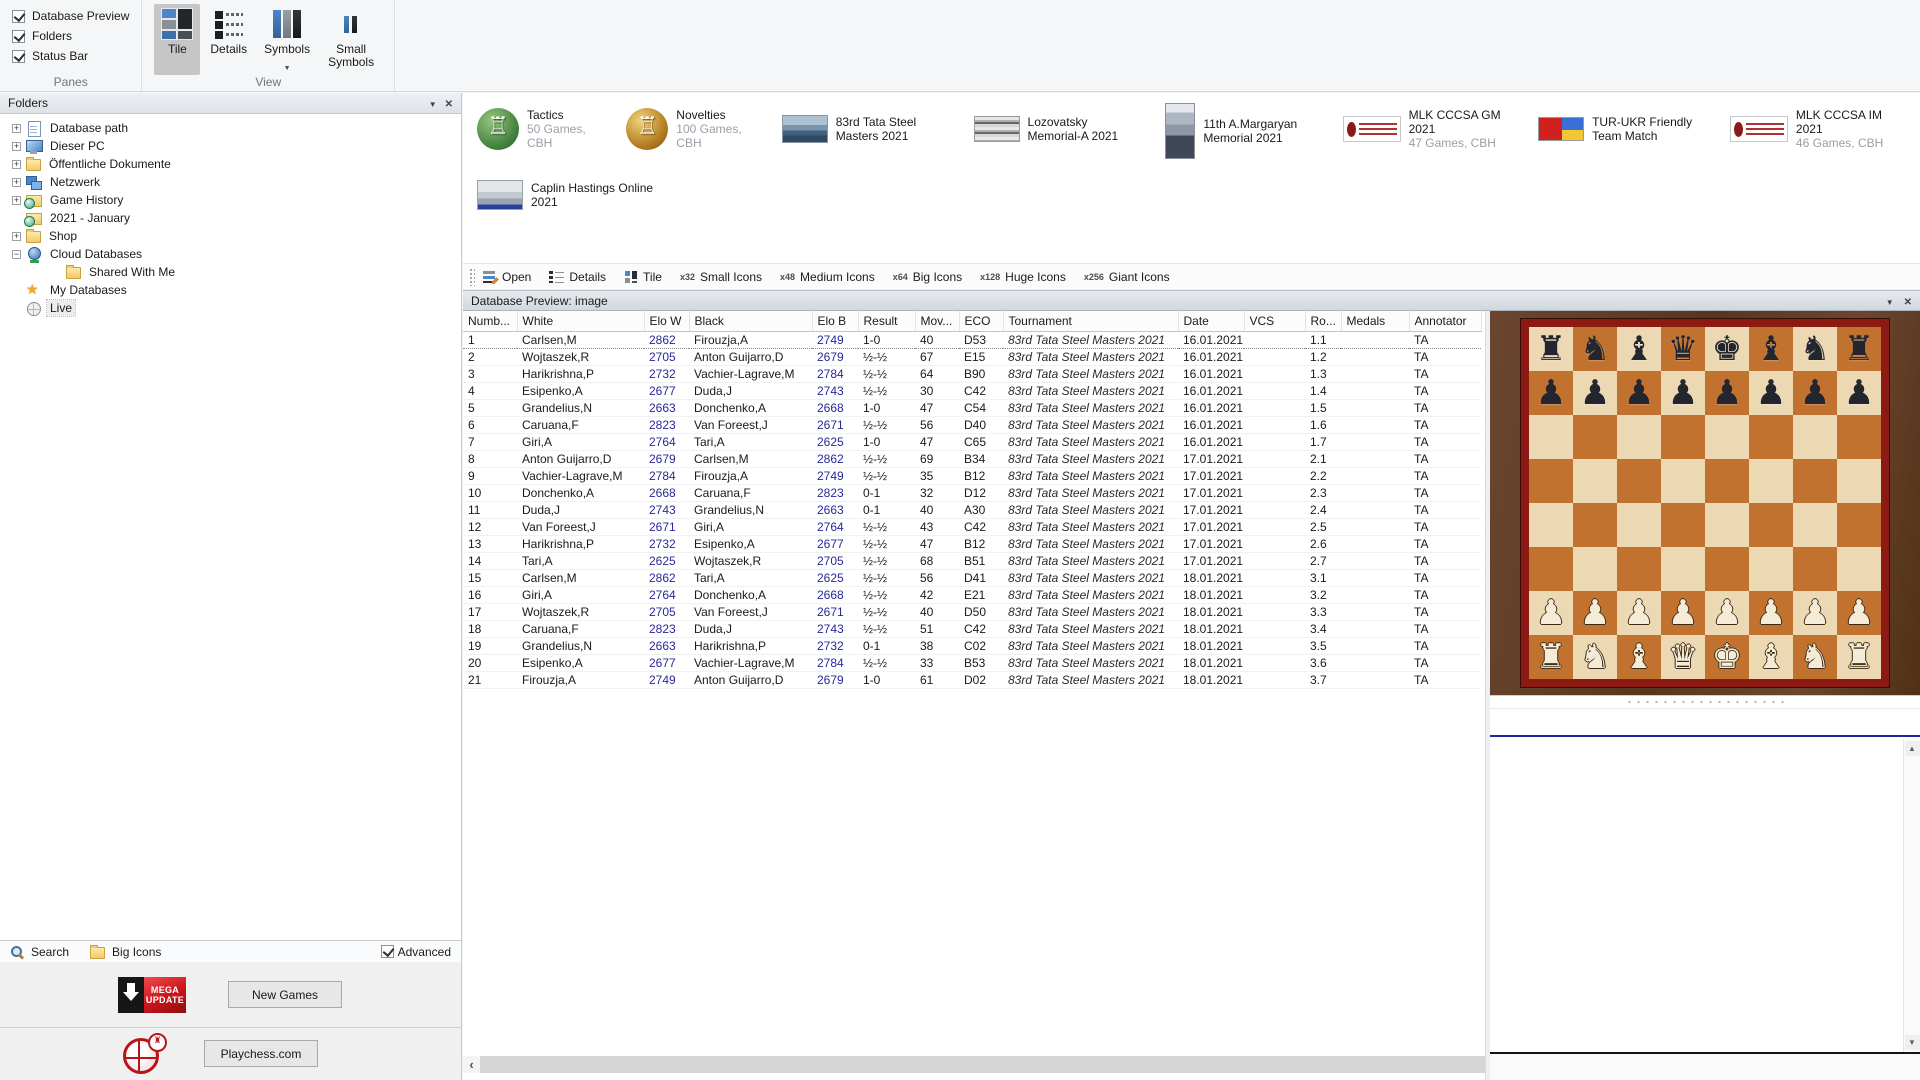 The image size is (1920, 1080). What do you see at coordinates (569, 195) in the screenshot?
I see `db-tile-caplin-hastings-online-2021: Caplin Hastings Online 2021` at bounding box center [569, 195].